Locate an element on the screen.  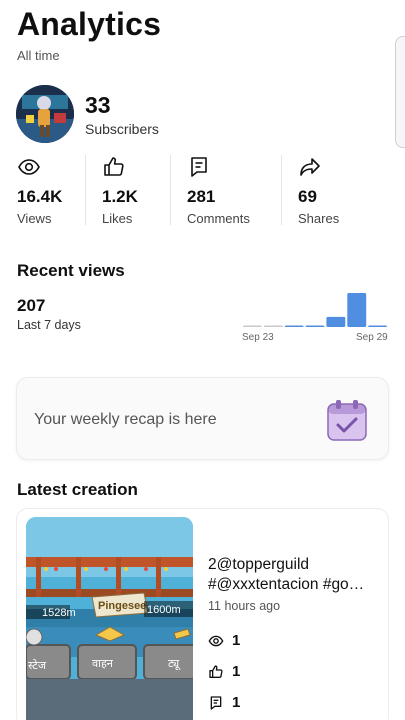
video-views-count: 1 is located at coordinates (236, 640).